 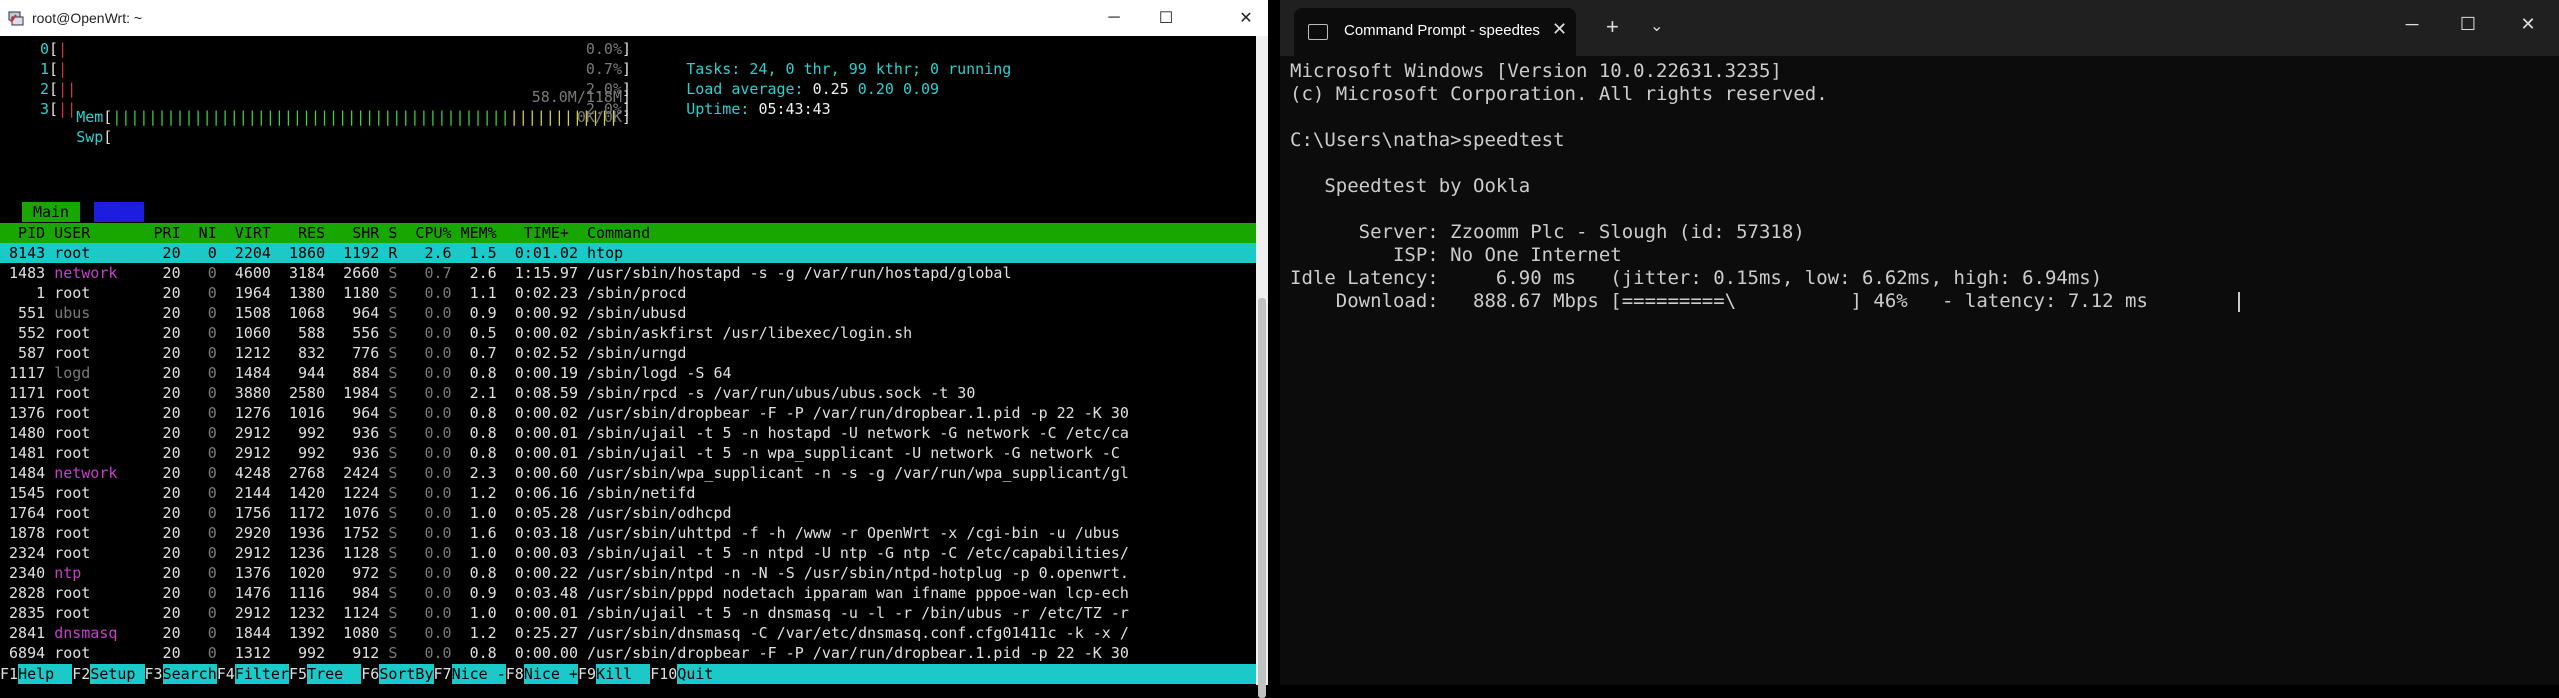 What do you see at coordinates (603, 69) in the screenshot?
I see `cpu-percent-1: 0.7%` at bounding box center [603, 69].